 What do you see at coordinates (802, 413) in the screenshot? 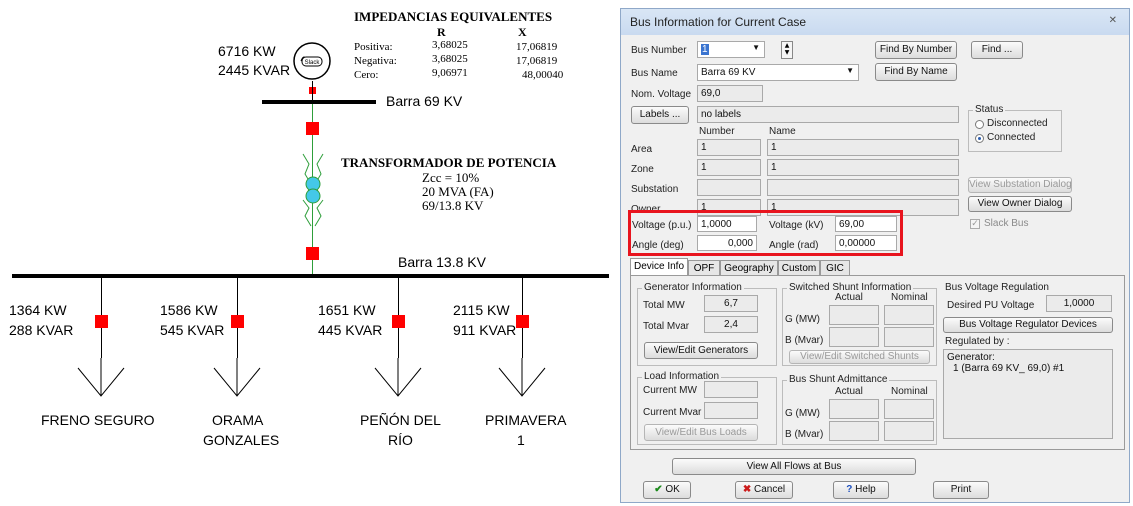
I see `bus-shunt-g-label: G (MW)` at bounding box center [802, 413].